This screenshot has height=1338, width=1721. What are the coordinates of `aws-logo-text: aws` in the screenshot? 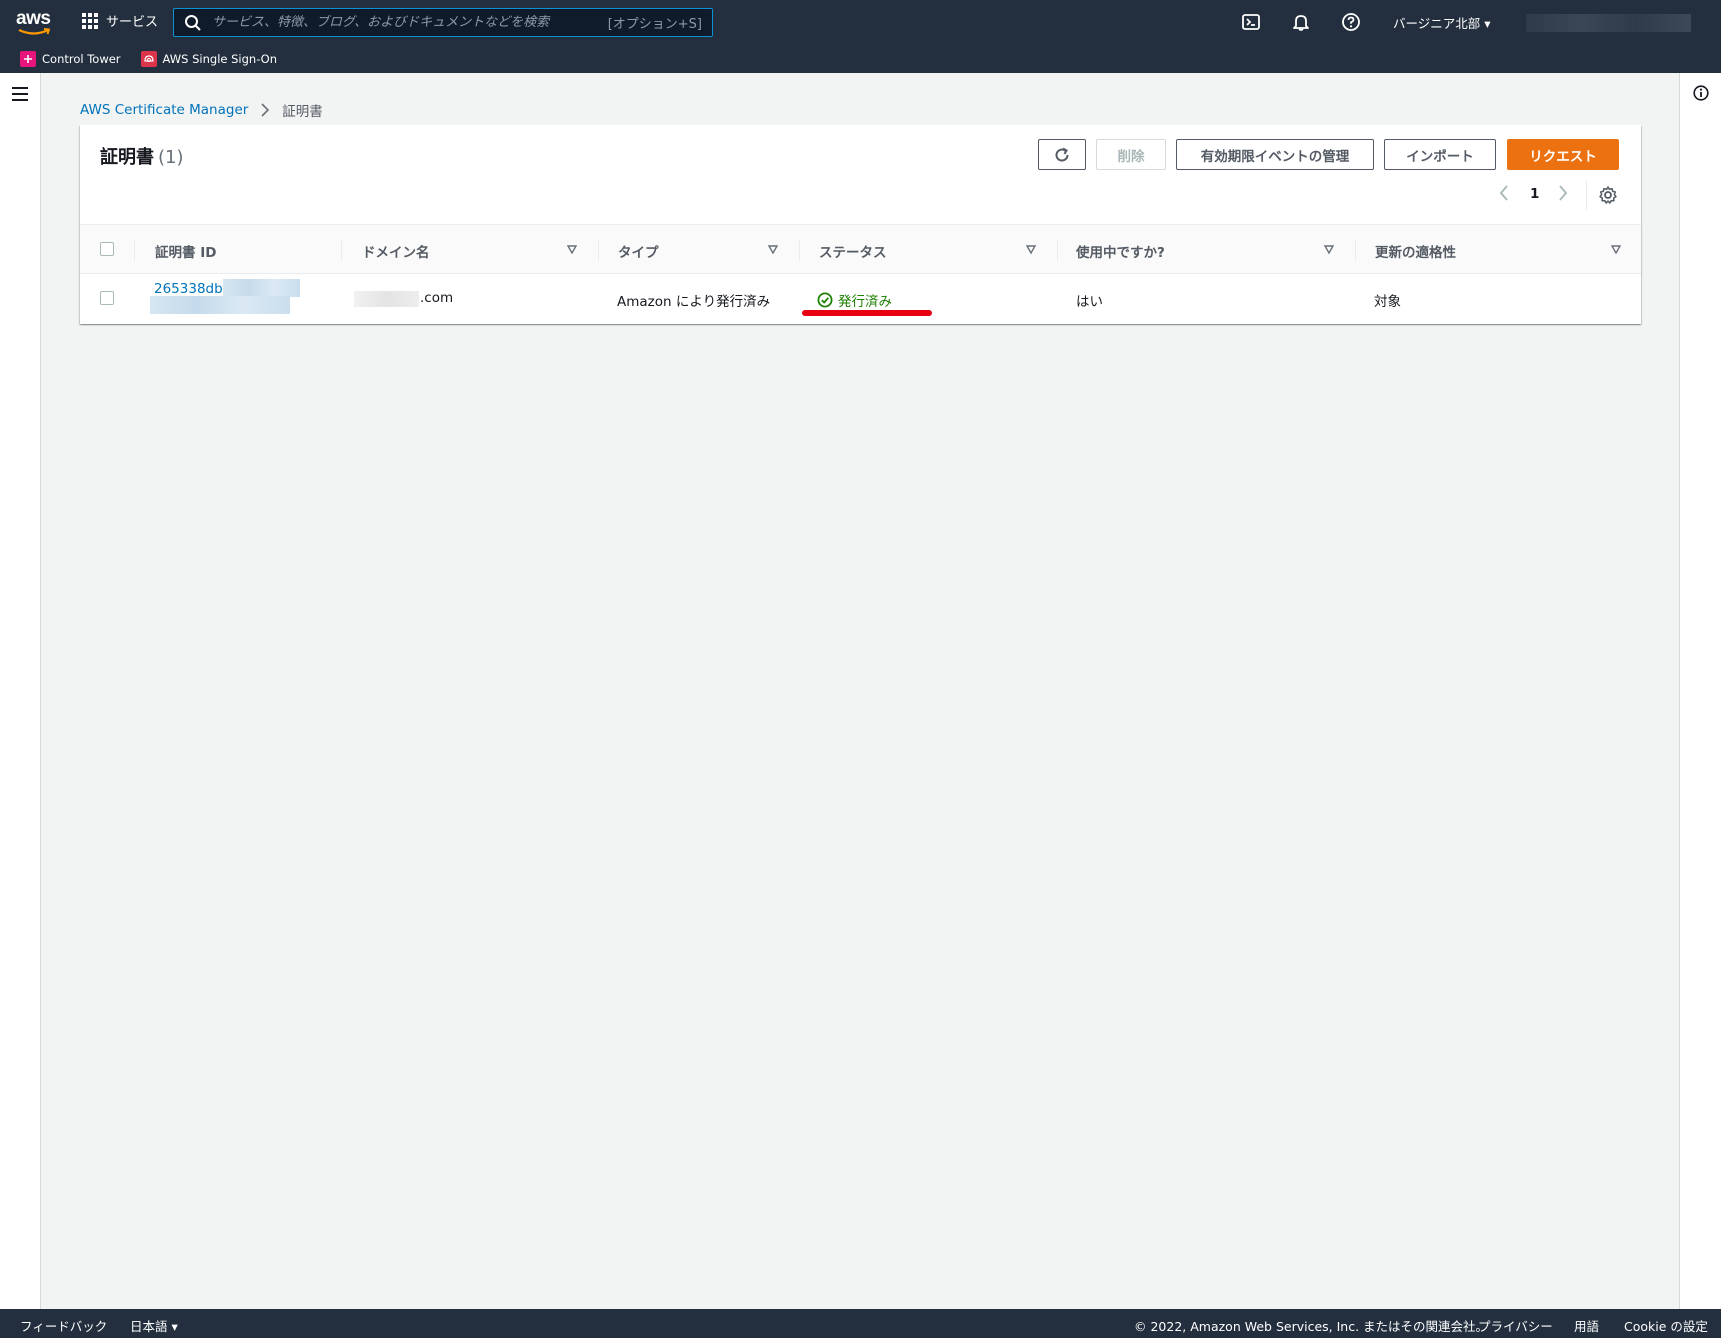 It's located at (33, 18).